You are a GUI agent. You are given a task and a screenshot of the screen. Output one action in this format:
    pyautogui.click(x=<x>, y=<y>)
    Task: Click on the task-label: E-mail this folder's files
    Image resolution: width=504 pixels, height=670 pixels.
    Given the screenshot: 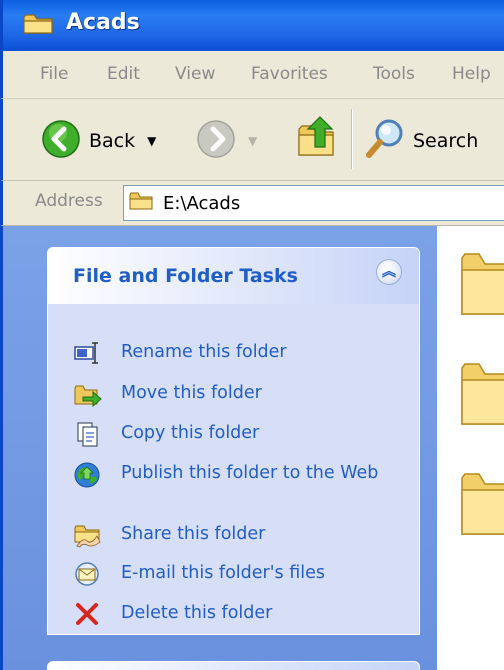 What is the action you would take?
    pyautogui.click(x=223, y=573)
    